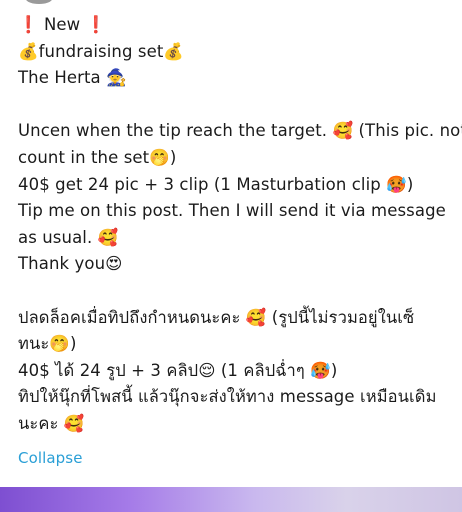  Describe the element at coordinates (51, 423) in the screenshot. I see `post-line: นะคะ 🥰` at that location.